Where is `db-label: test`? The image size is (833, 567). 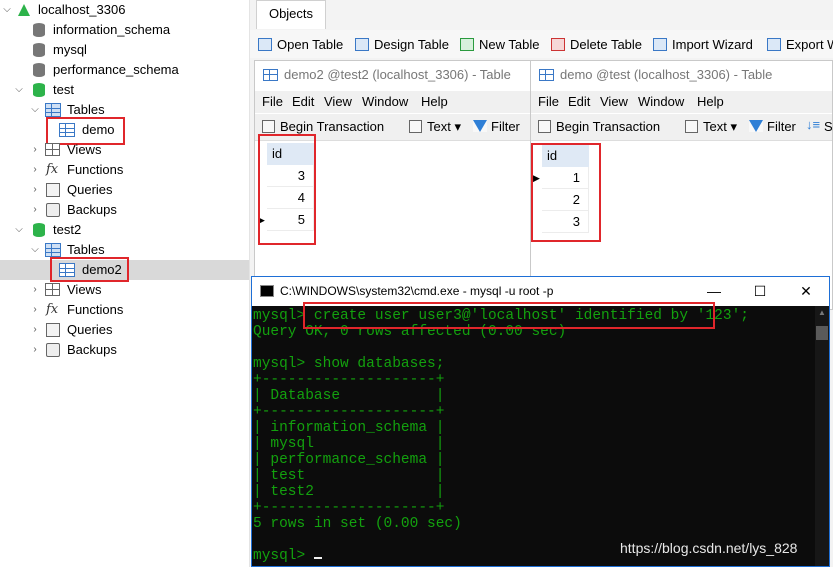 db-label: test is located at coordinates (63, 89).